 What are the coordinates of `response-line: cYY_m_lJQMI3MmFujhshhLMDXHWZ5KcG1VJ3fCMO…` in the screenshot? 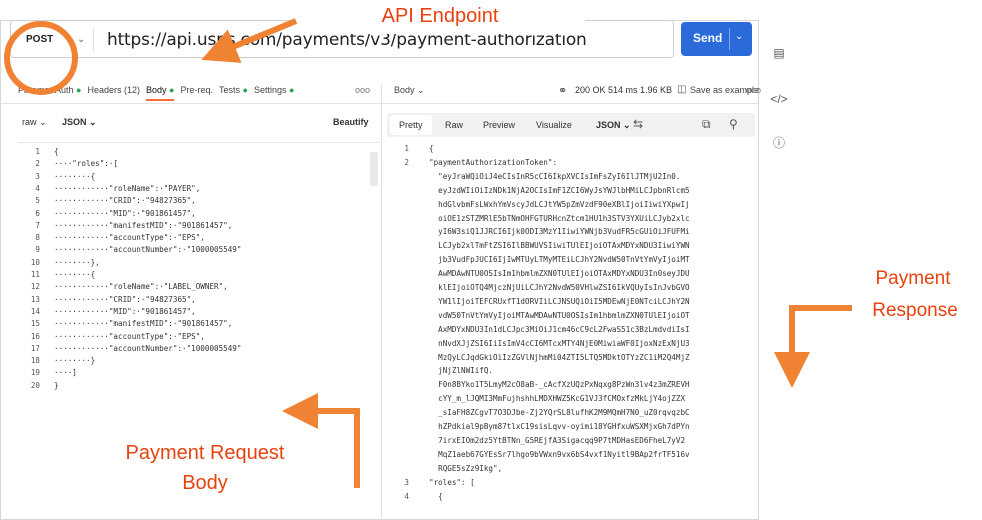 It's located at (571, 399).